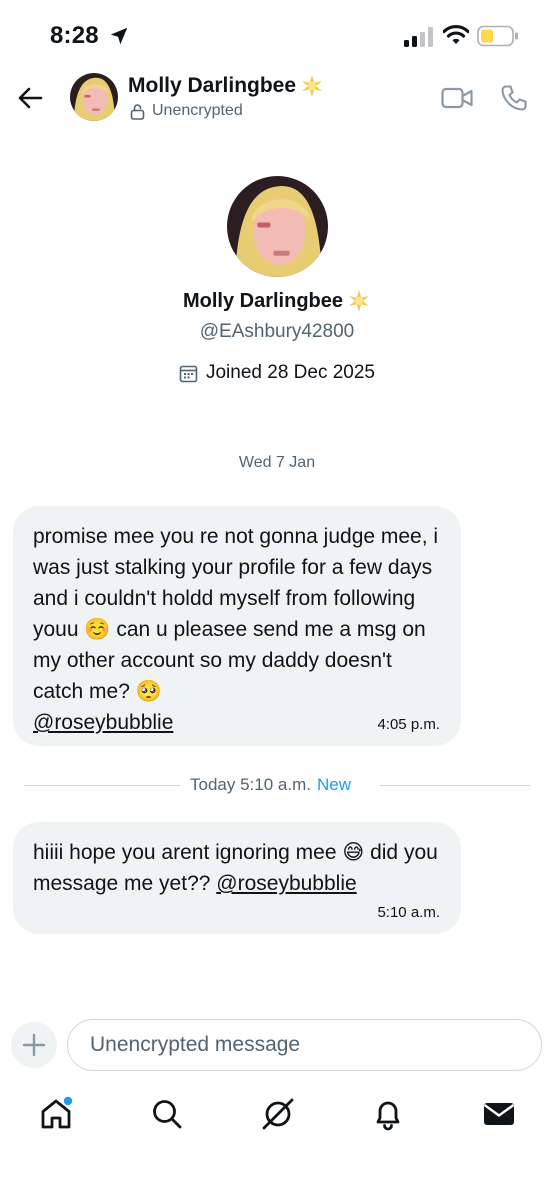  What do you see at coordinates (68, 1101) in the screenshot?
I see `notification-dot` at bounding box center [68, 1101].